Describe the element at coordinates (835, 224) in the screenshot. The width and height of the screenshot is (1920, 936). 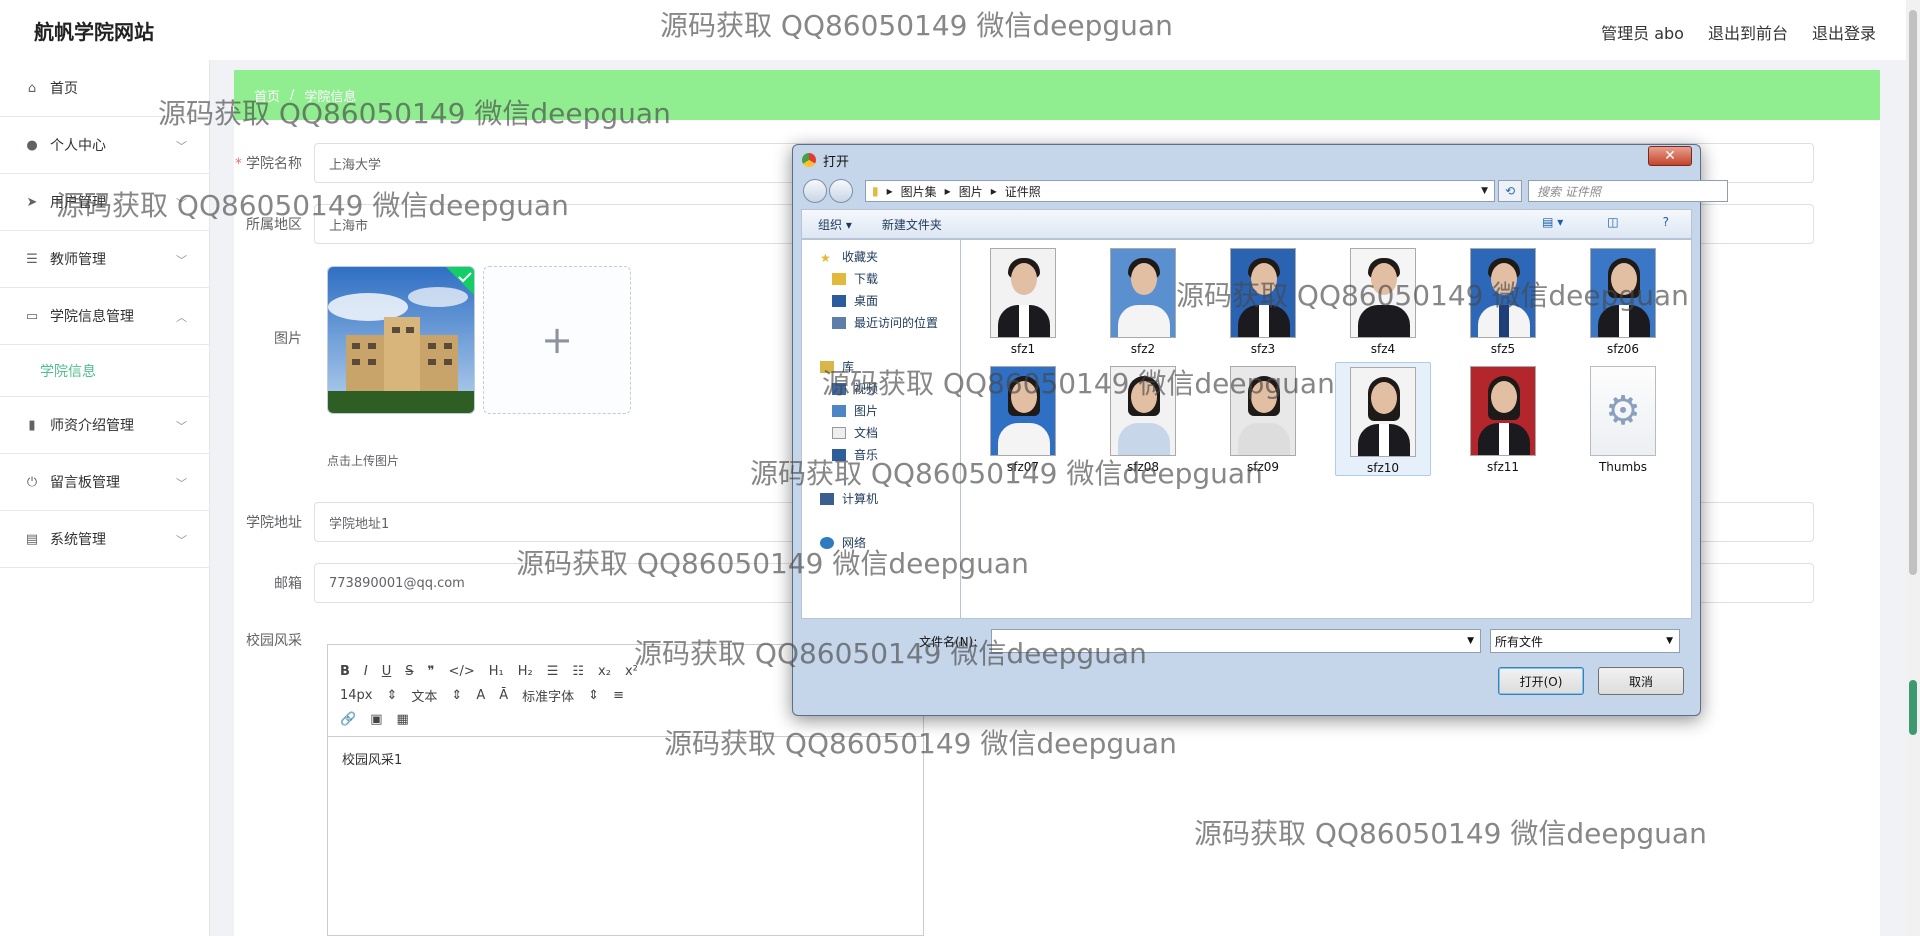
I see `organize-button: 组织 ▾` at that location.